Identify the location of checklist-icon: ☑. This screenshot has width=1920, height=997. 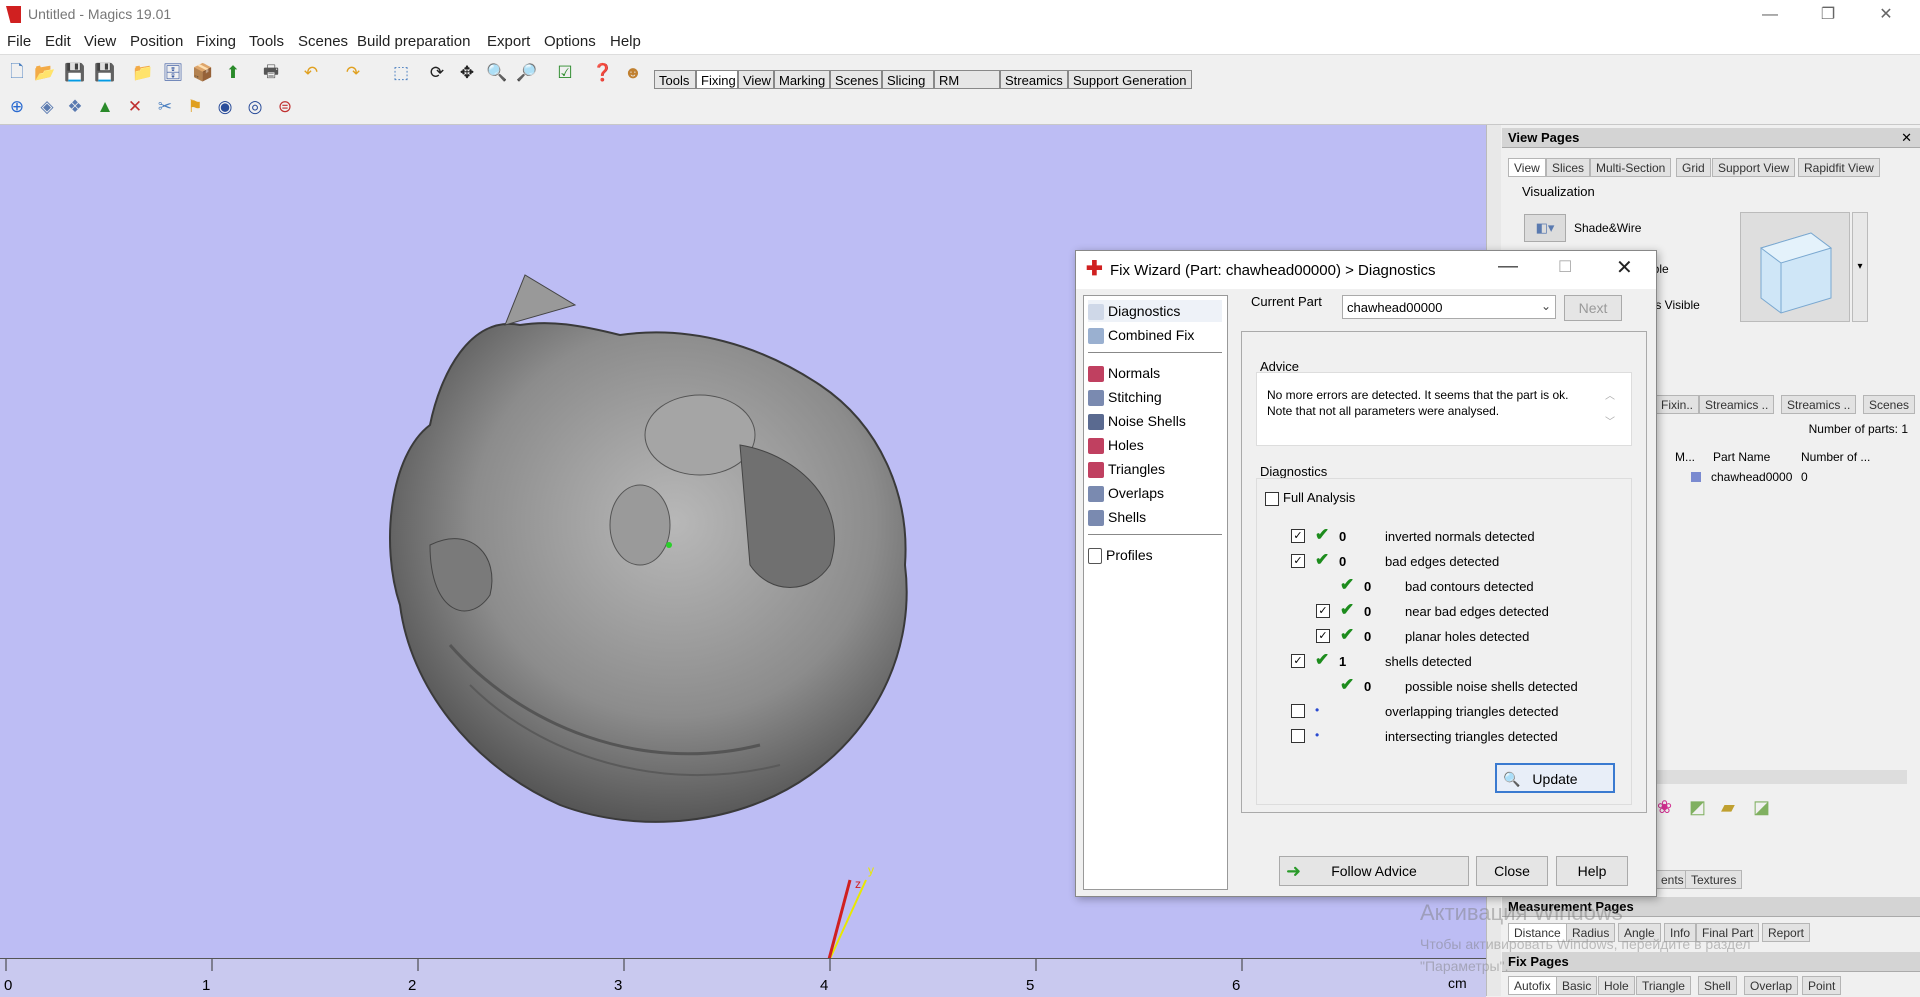
(565, 73).